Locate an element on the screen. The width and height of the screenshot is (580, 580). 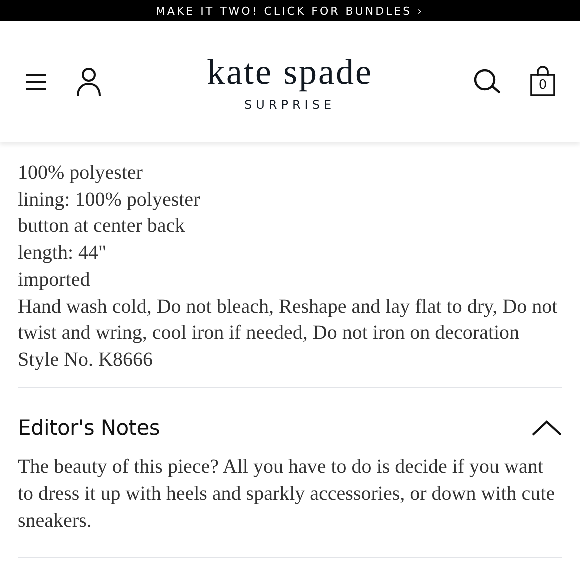
search-icon is located at coordinates (488, 81).